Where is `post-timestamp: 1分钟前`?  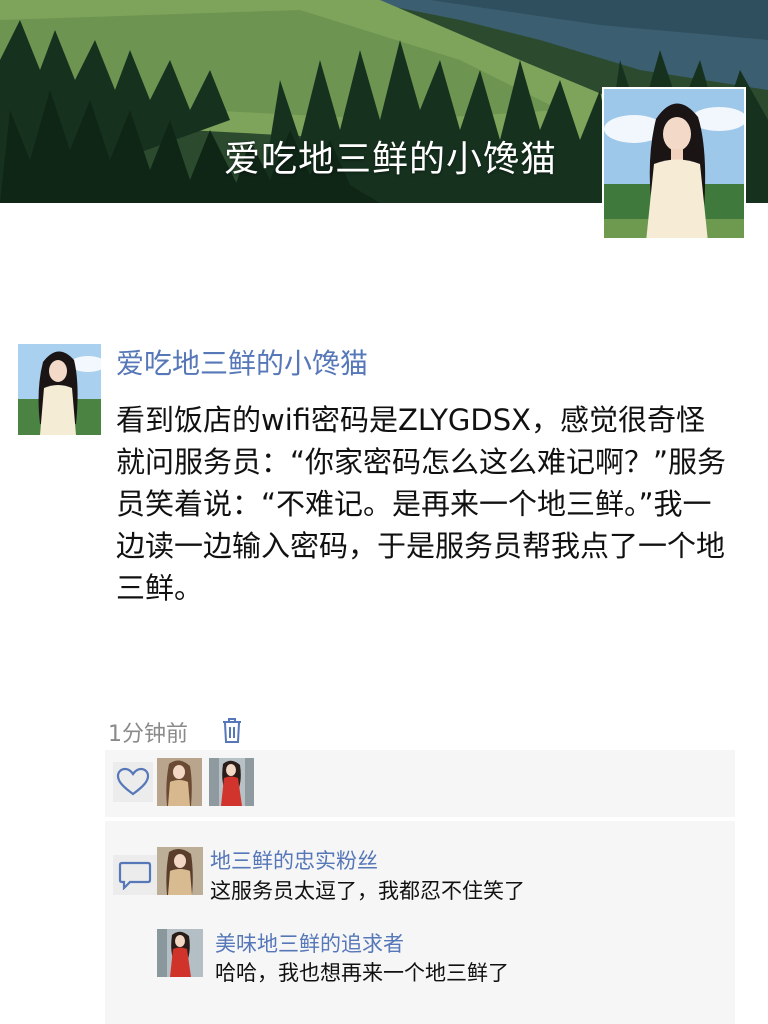 post-timestamp: 1分钟前 is located at coordinates (148, 734).